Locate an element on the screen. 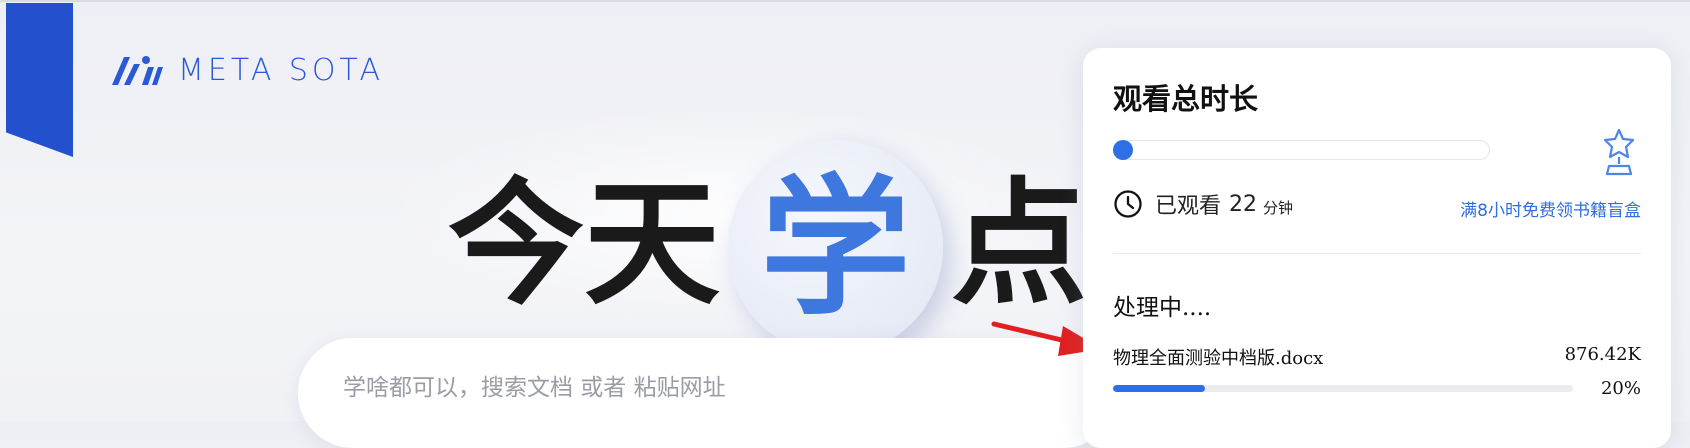  hero-char-2: 天 is located at coordinates (652, 243).